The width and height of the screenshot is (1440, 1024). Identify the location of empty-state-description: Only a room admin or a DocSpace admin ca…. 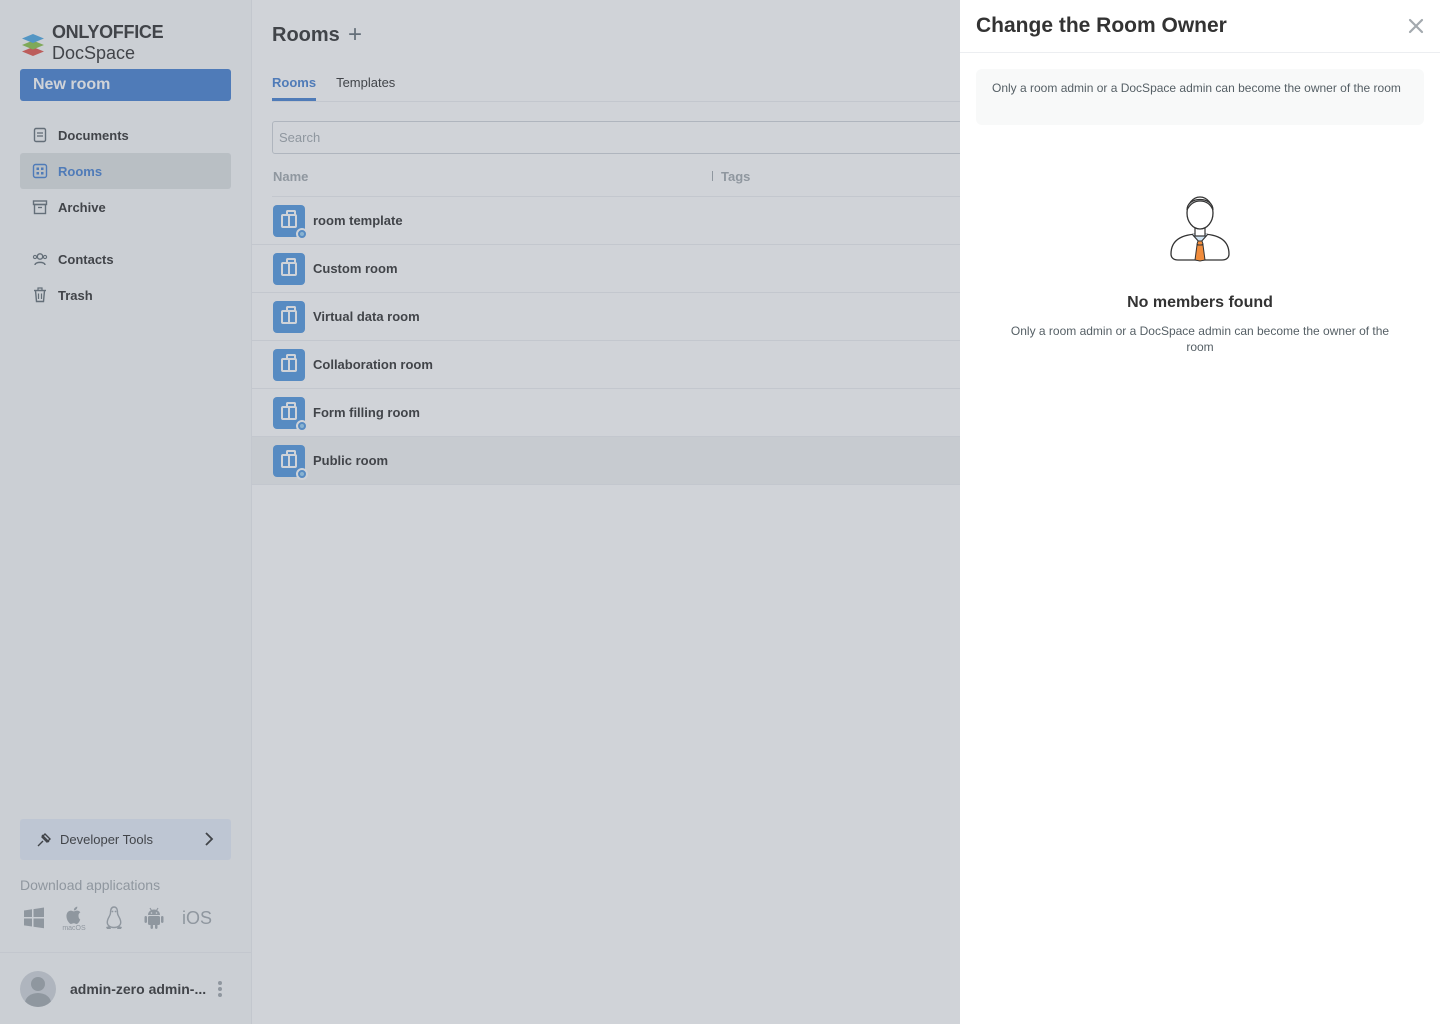
(1200, 339).